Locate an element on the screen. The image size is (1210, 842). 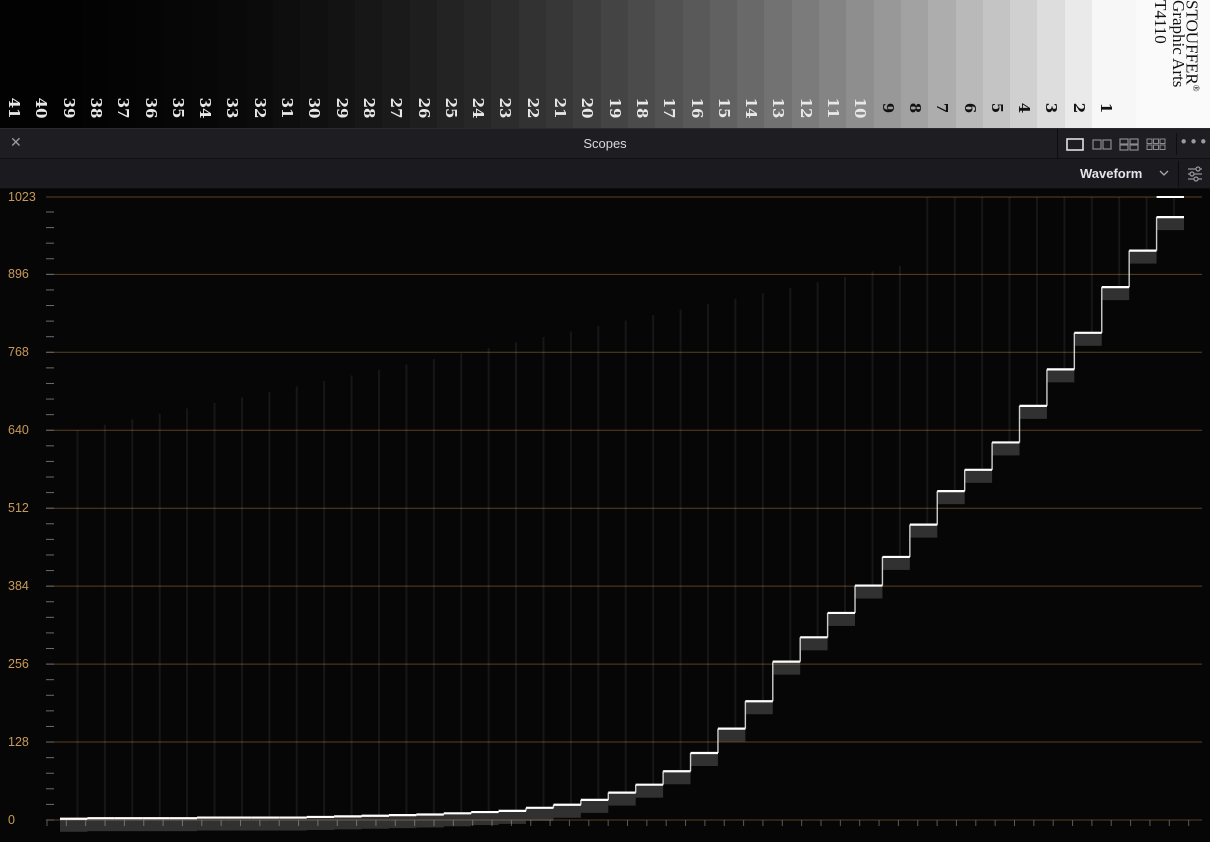
wedge-step-number: 40 is located at coordinates (41, 108).